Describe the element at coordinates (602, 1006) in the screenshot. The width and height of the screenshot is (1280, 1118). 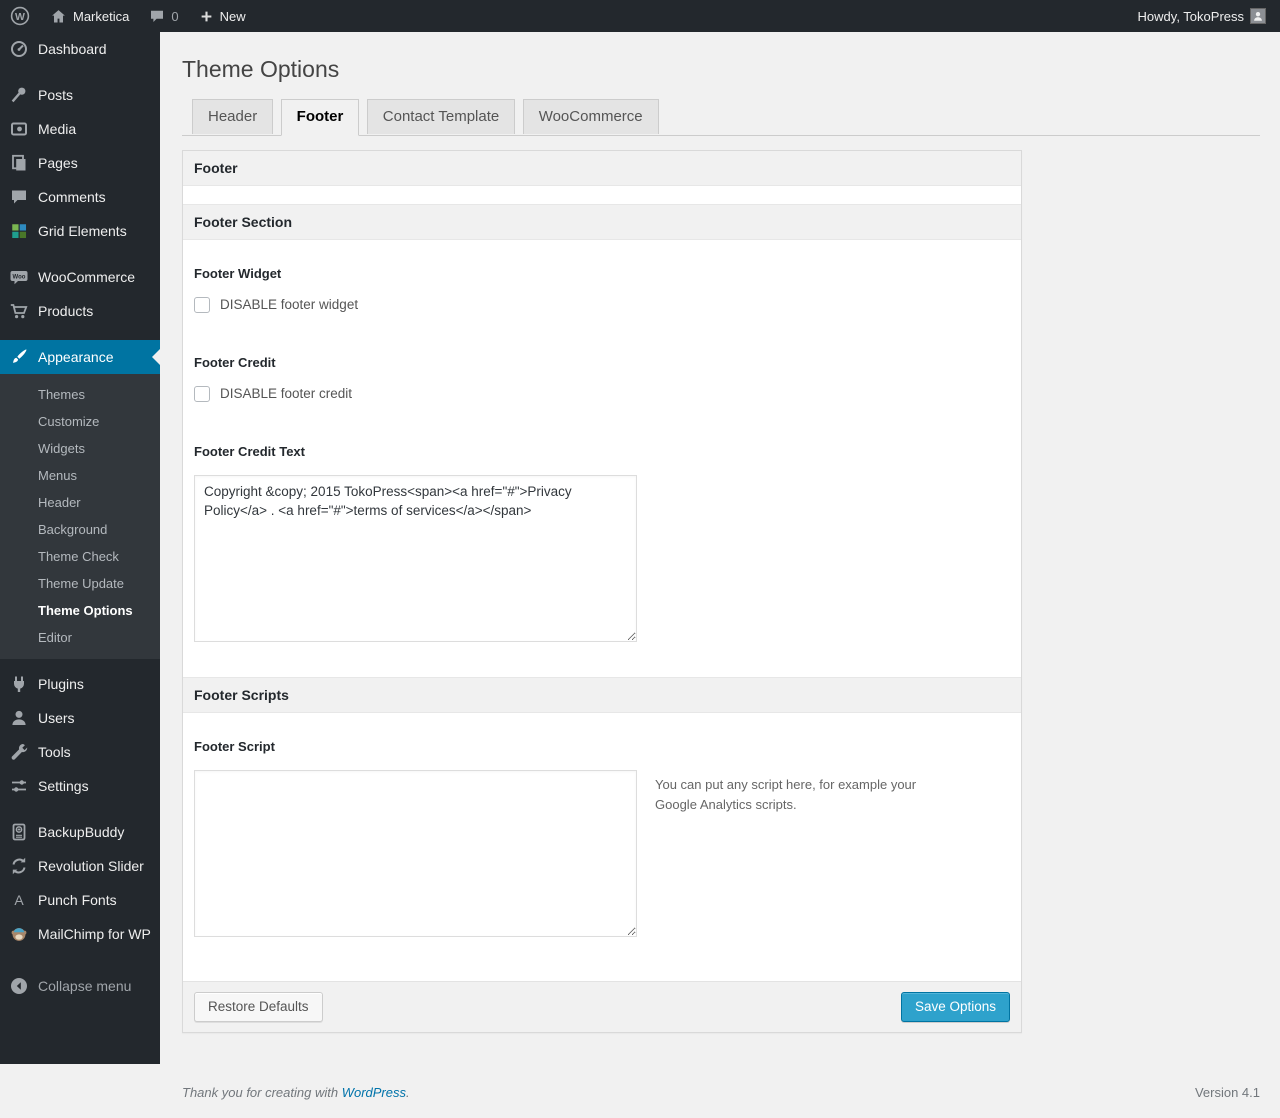
I see `panel-actions: Restore Defaults Save Options` at that location.